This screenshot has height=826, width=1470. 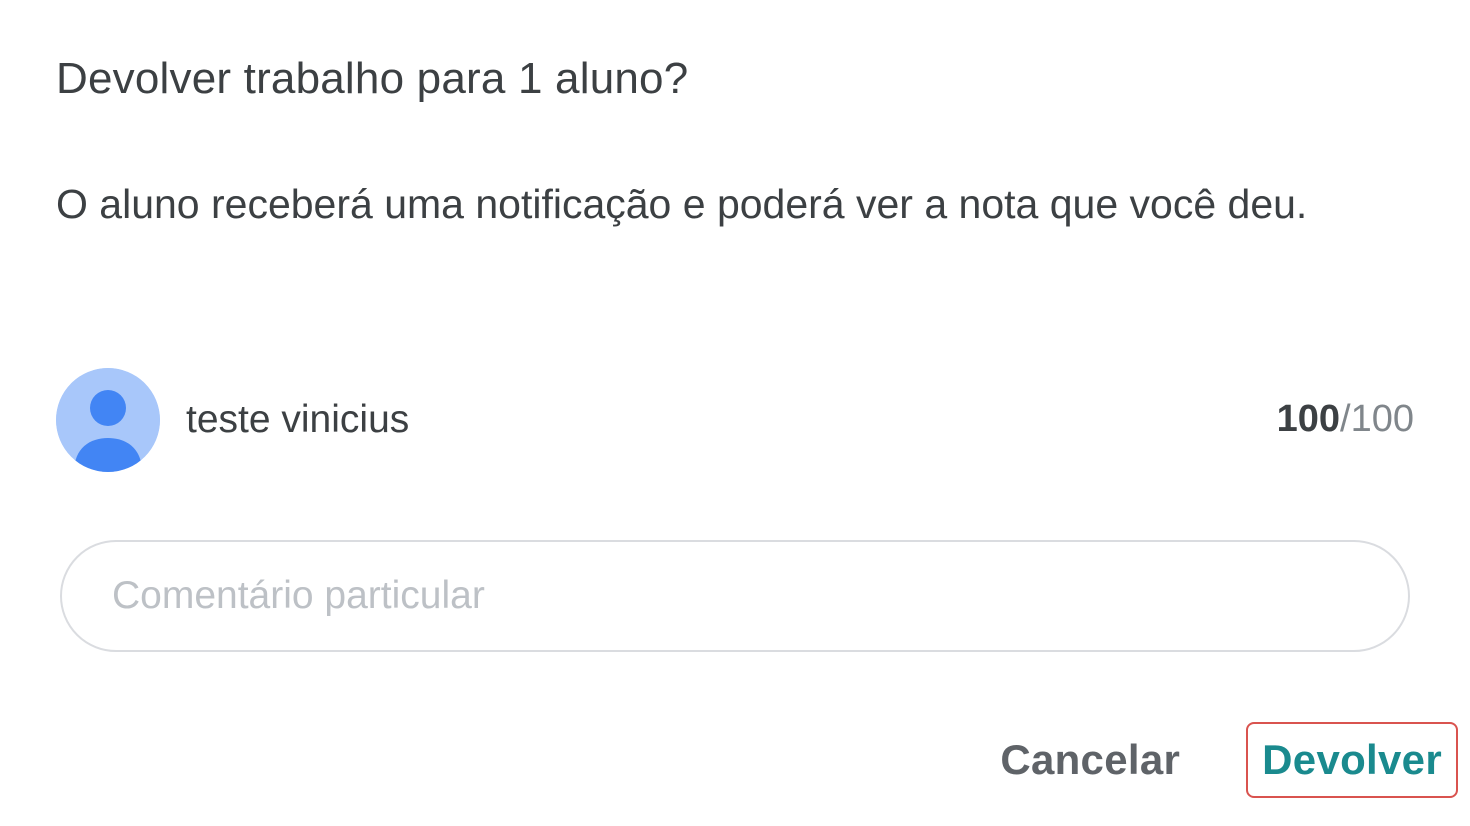 What do you see at coordinates (298, 419) in the screenshot?
I see `student-name: teste vinicius` at bounding box center [298, 419].